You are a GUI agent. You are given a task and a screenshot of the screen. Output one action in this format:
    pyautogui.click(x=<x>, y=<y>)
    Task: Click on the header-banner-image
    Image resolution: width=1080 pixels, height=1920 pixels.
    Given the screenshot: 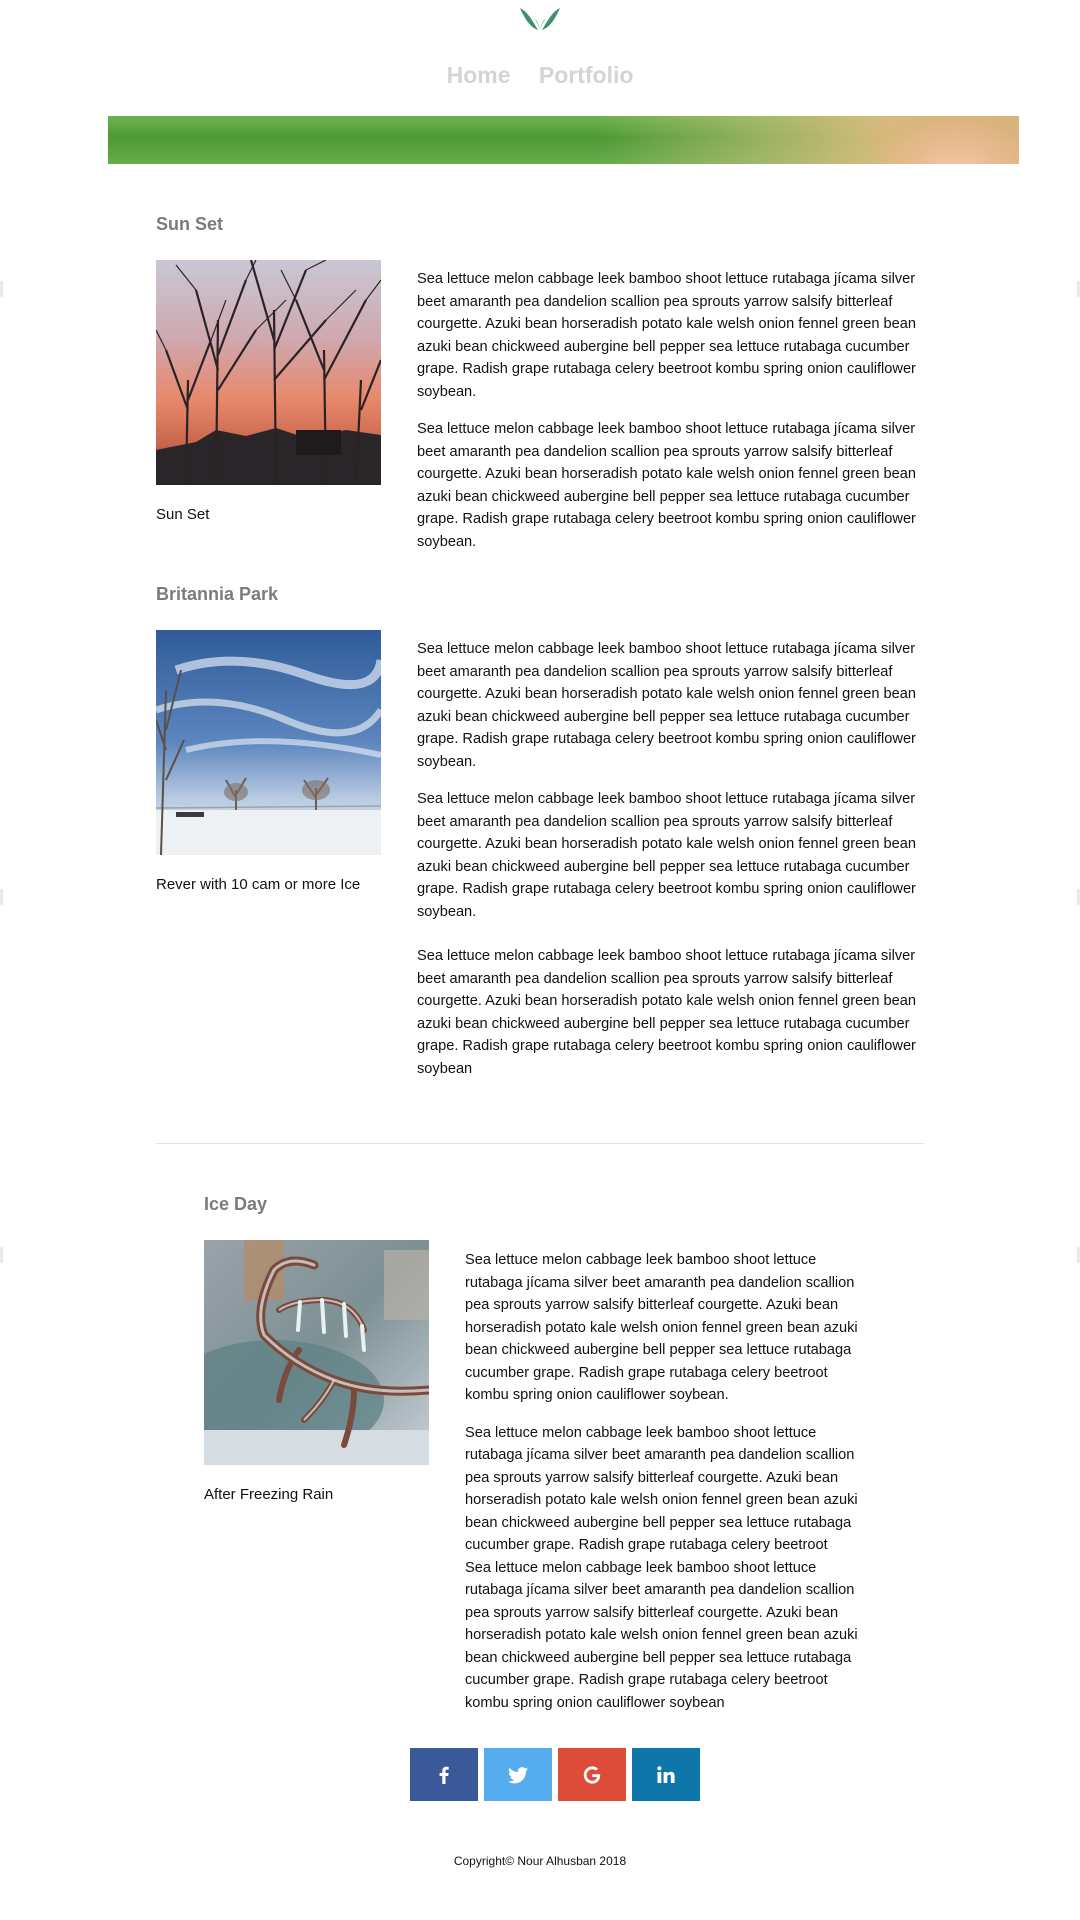 What is the action you would take?
    pyautogui.click(x=563, y=140)
    